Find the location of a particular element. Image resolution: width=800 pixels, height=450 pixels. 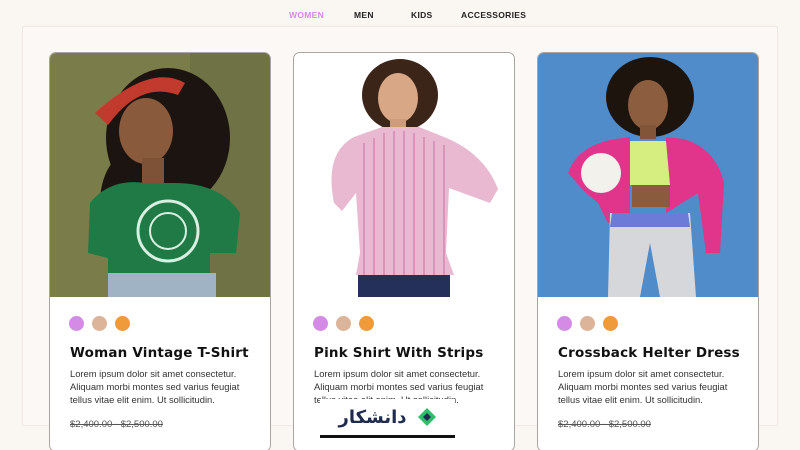

product-title: Pink Shirt With Strips is located at coordinates (409, 353).